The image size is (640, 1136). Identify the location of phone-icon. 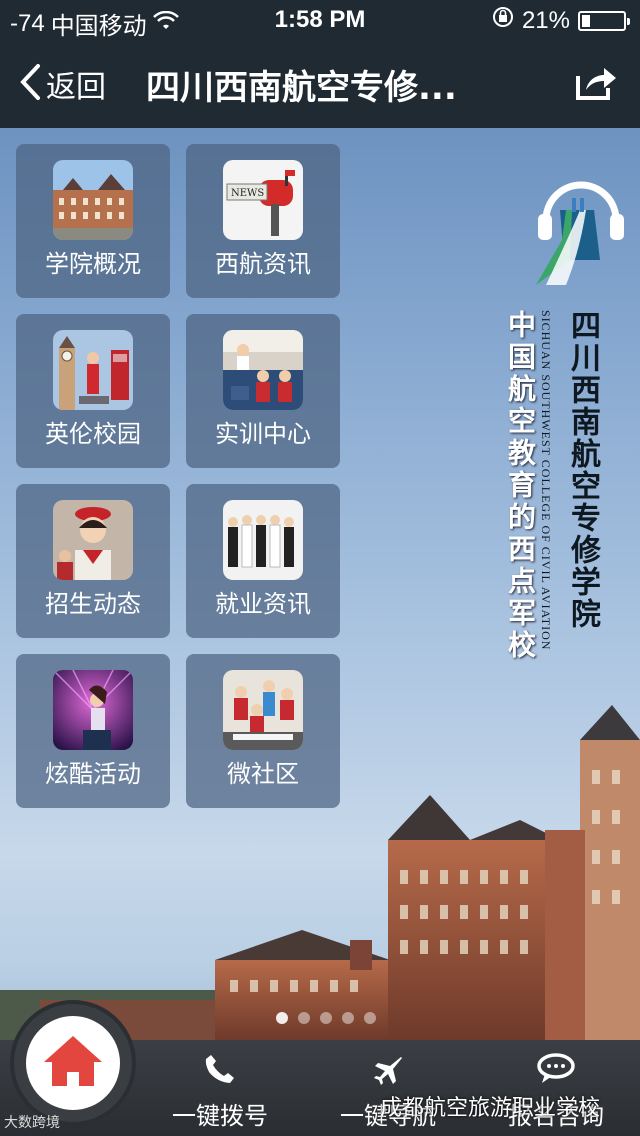
(220, 1071).